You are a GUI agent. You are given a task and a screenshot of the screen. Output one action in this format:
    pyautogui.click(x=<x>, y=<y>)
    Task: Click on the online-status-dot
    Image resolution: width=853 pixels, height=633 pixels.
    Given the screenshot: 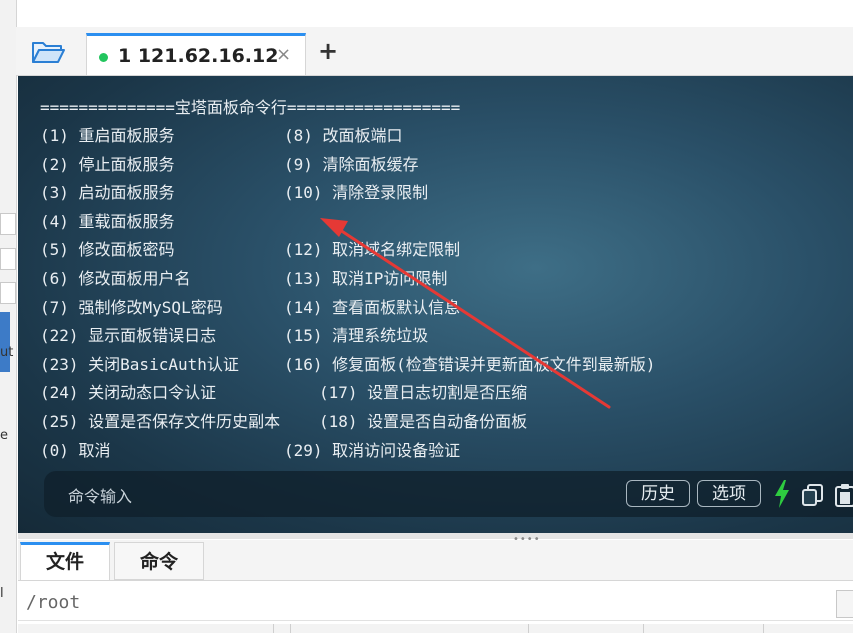 What is the action you would take?
    pyautogui.click(x=103, y=57)
    